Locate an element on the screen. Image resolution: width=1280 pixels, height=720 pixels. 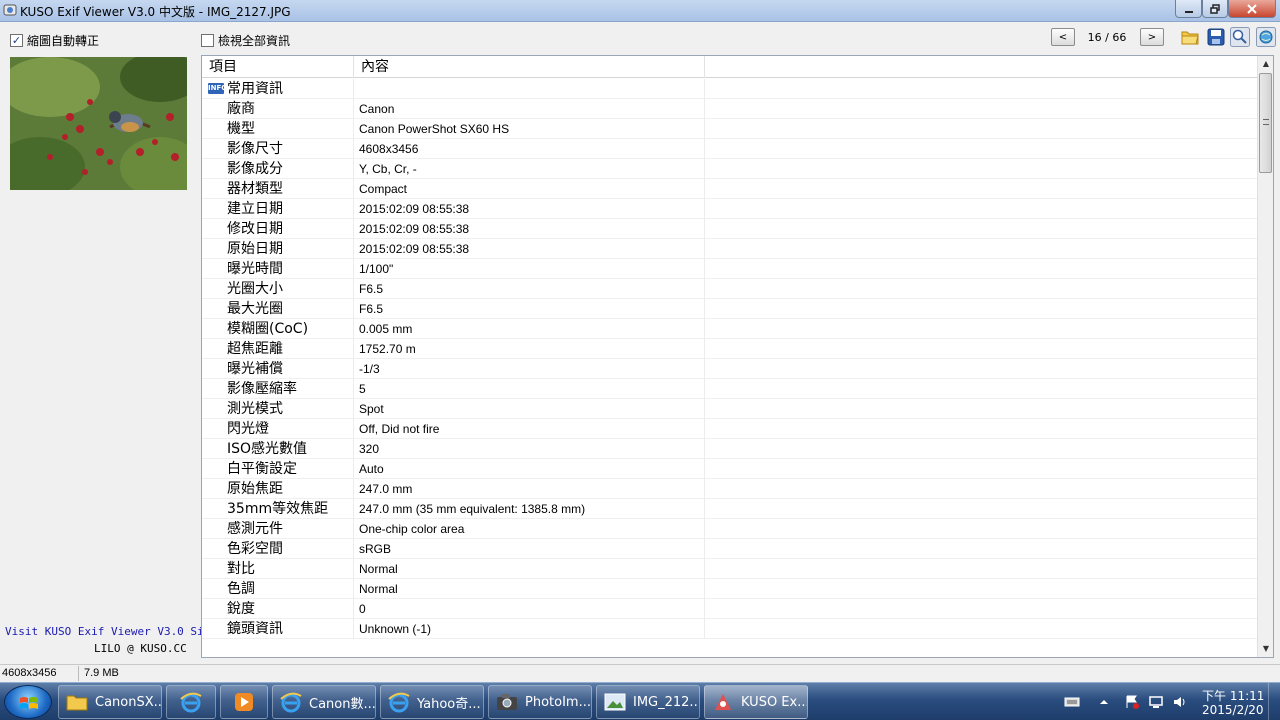
value-cell: Auto is located at coordinates (529, 469).